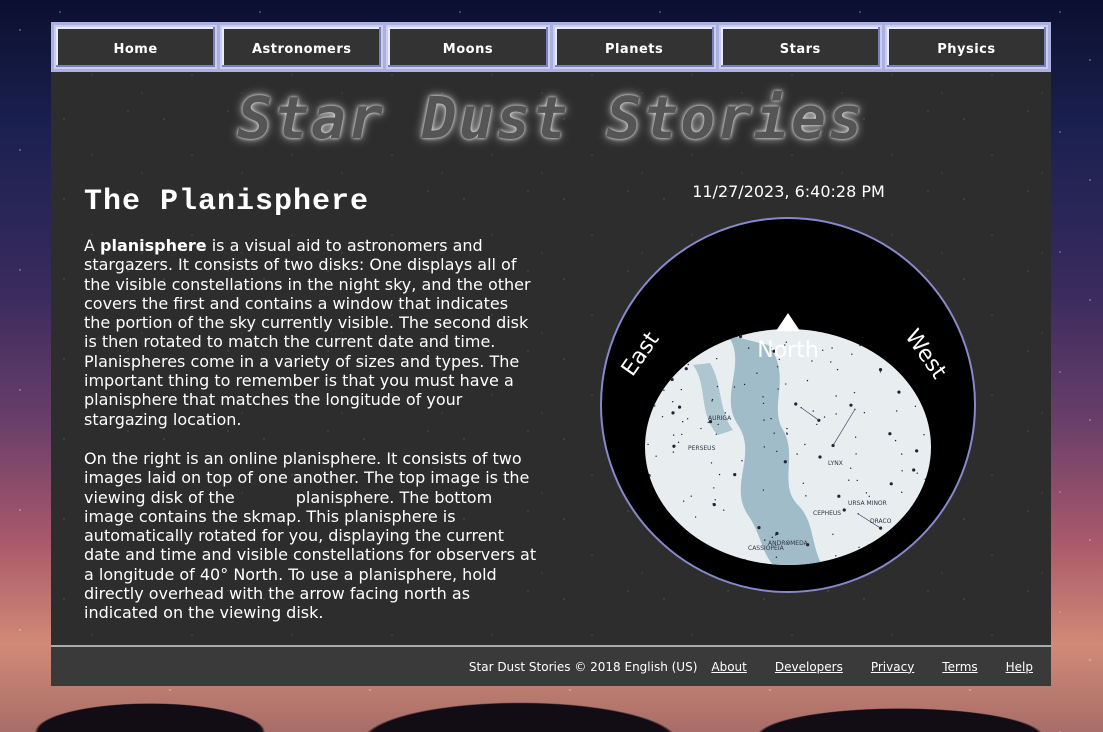 This screenshot has width=1103, height=732. Describe the element at coordinates (959, 667) in the screenshot. I see `footer-link-terms: Terms` at that location.